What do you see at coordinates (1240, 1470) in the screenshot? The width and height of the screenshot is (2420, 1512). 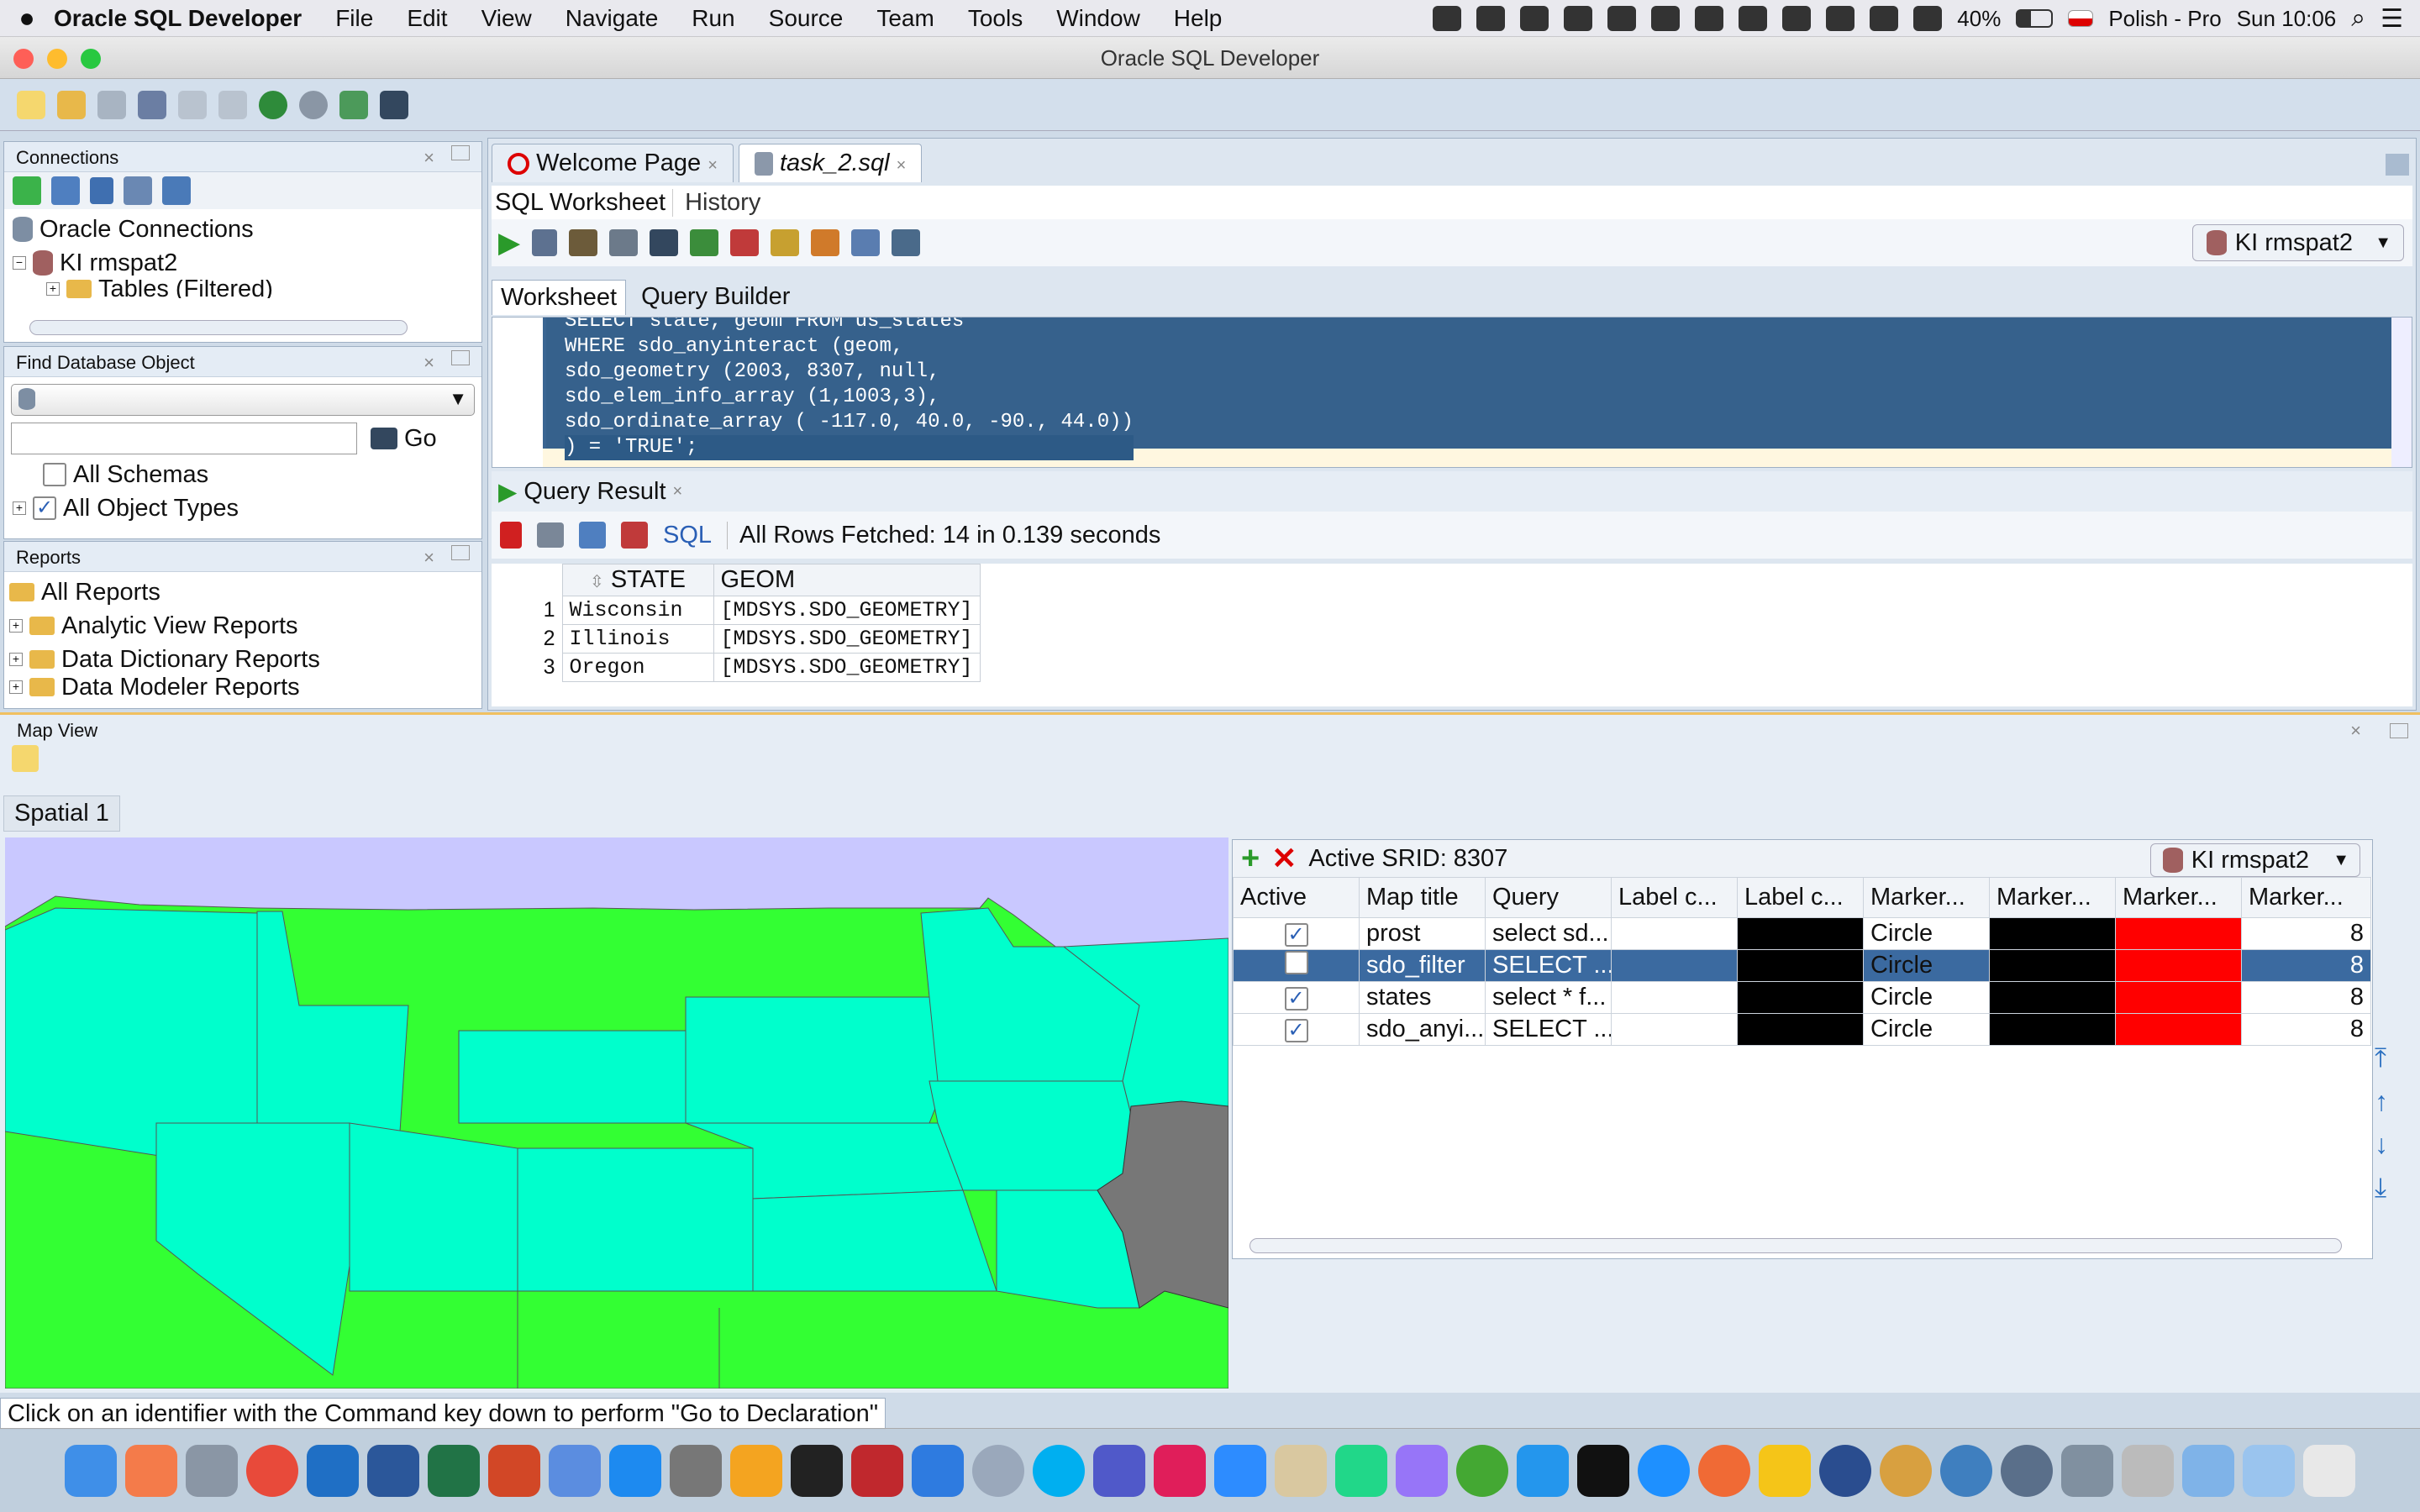 I see `zoom-icon` at bounding box center [1240, 1470].